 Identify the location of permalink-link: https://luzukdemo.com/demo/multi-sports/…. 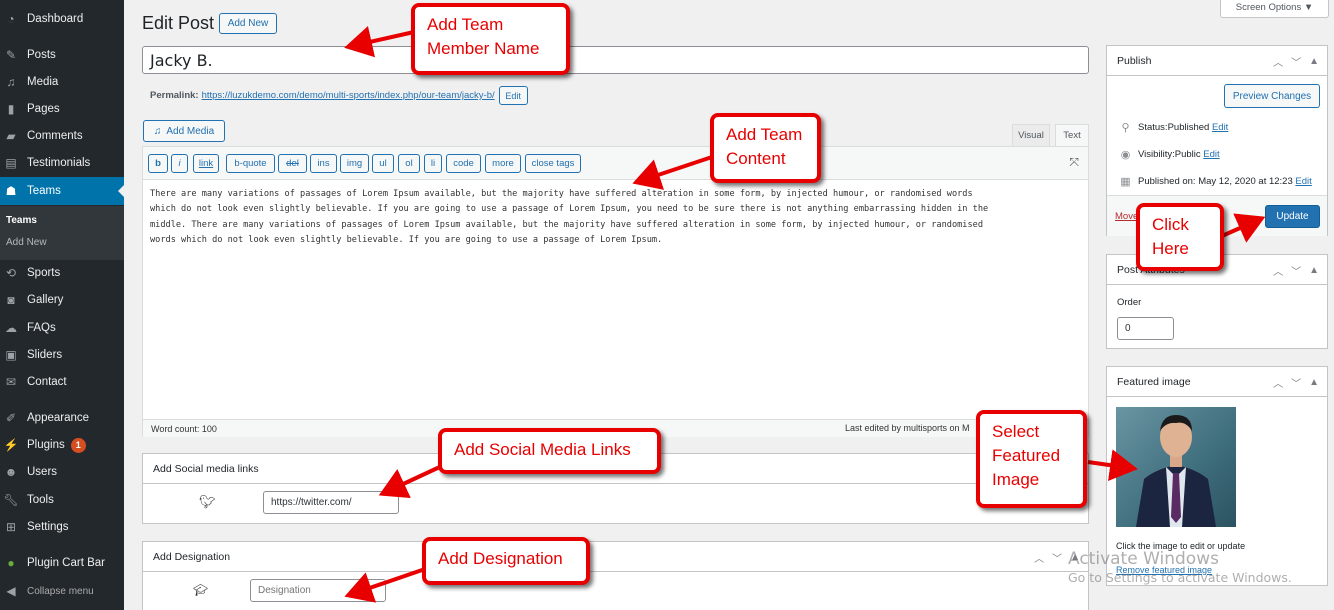
(348, 95).